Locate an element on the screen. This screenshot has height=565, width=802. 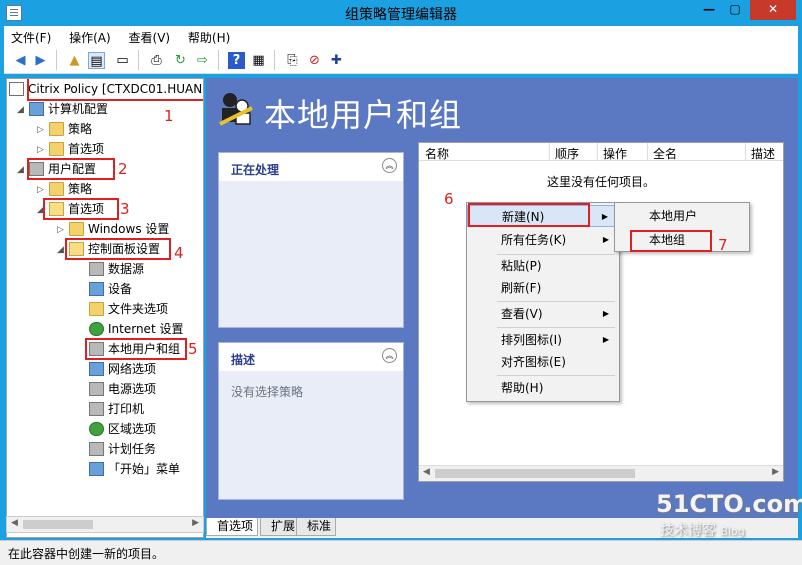
policy-document-icon is located at coordinates (16, 89).